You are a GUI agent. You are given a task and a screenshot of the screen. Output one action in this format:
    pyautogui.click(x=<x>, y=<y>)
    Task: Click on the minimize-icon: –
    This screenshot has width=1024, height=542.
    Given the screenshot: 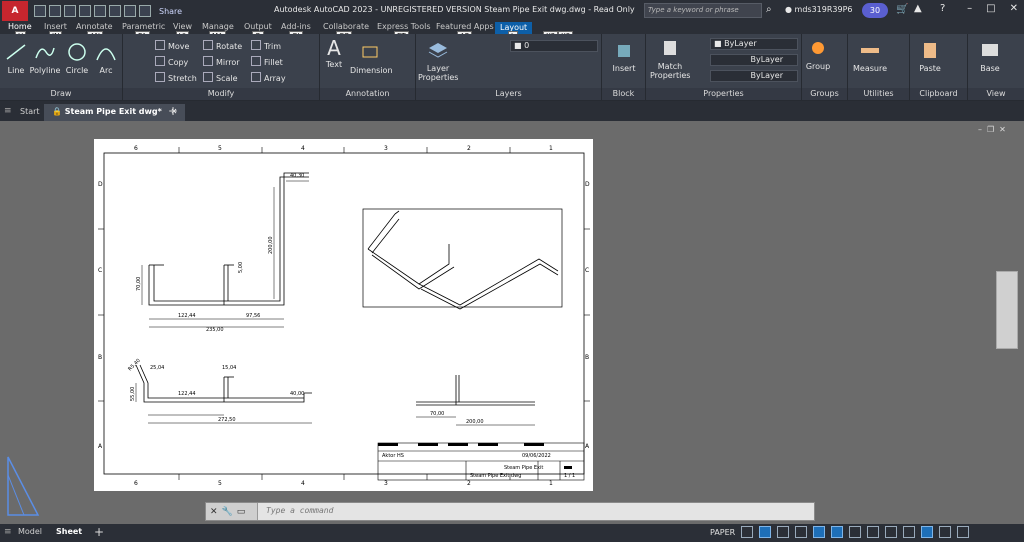 What is the action you would take?
    pyautogui.click(x=969, y=8)
    